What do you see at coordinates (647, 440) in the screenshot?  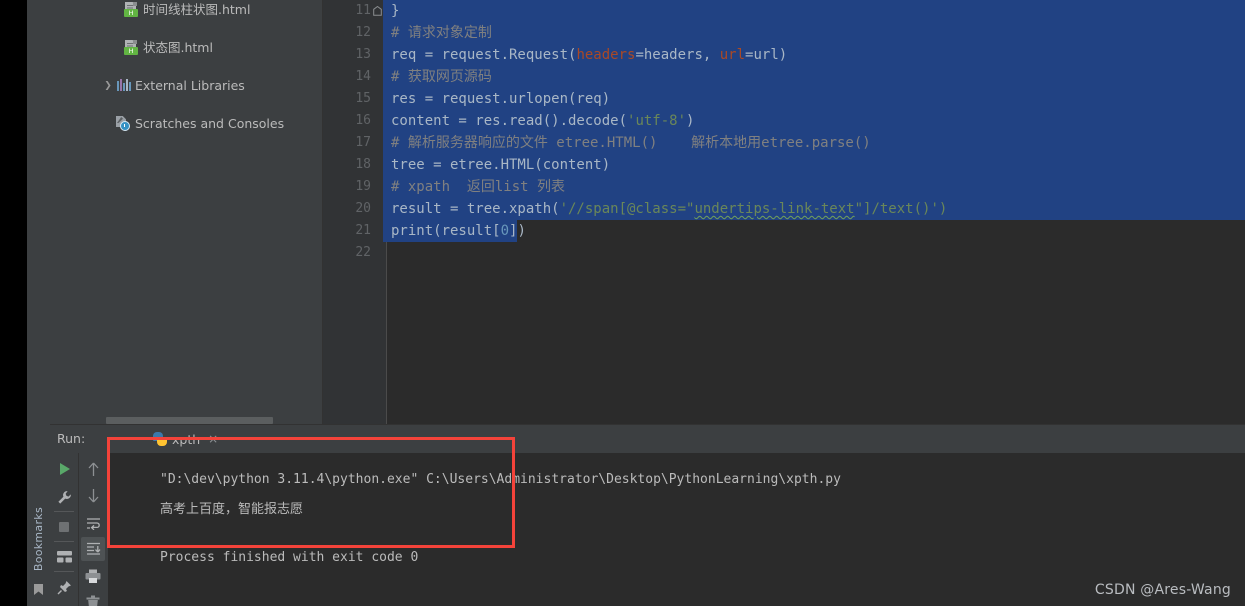 I see `run-window-header: Run: xpth ×` at bounding box center [647, 440].